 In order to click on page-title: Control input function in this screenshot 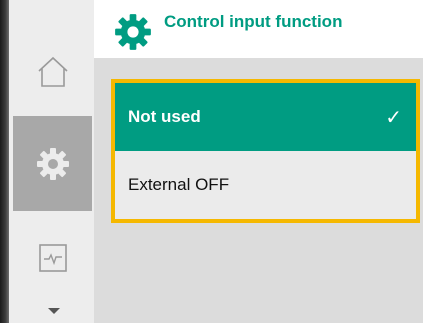, I will do `click(253, 21)`.